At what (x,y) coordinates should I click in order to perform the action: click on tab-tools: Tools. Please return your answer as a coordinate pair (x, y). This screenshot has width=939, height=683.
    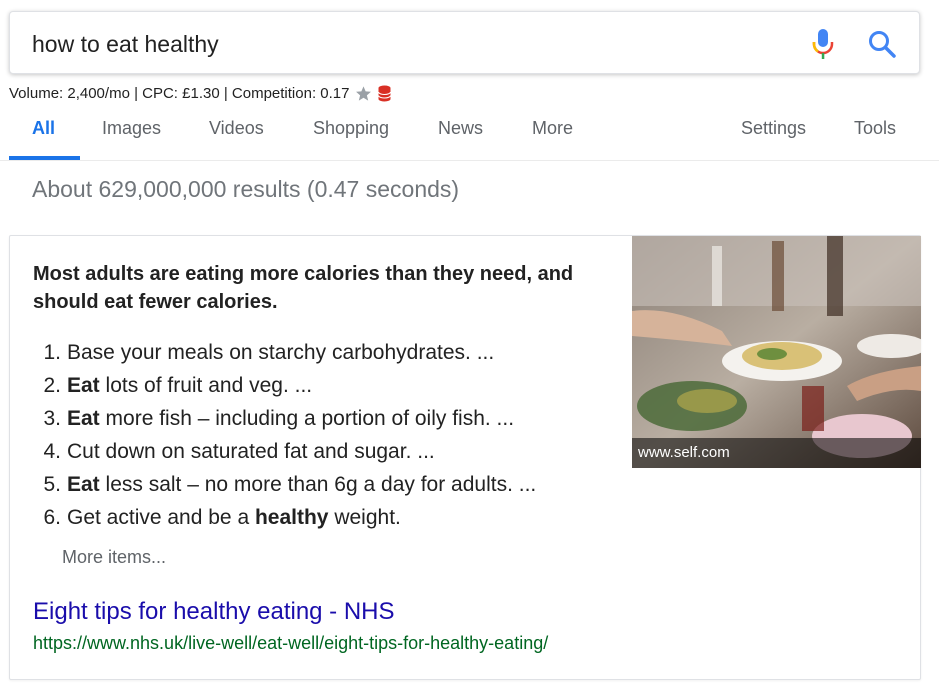
    Looking at the image, I should click on (875, 128).